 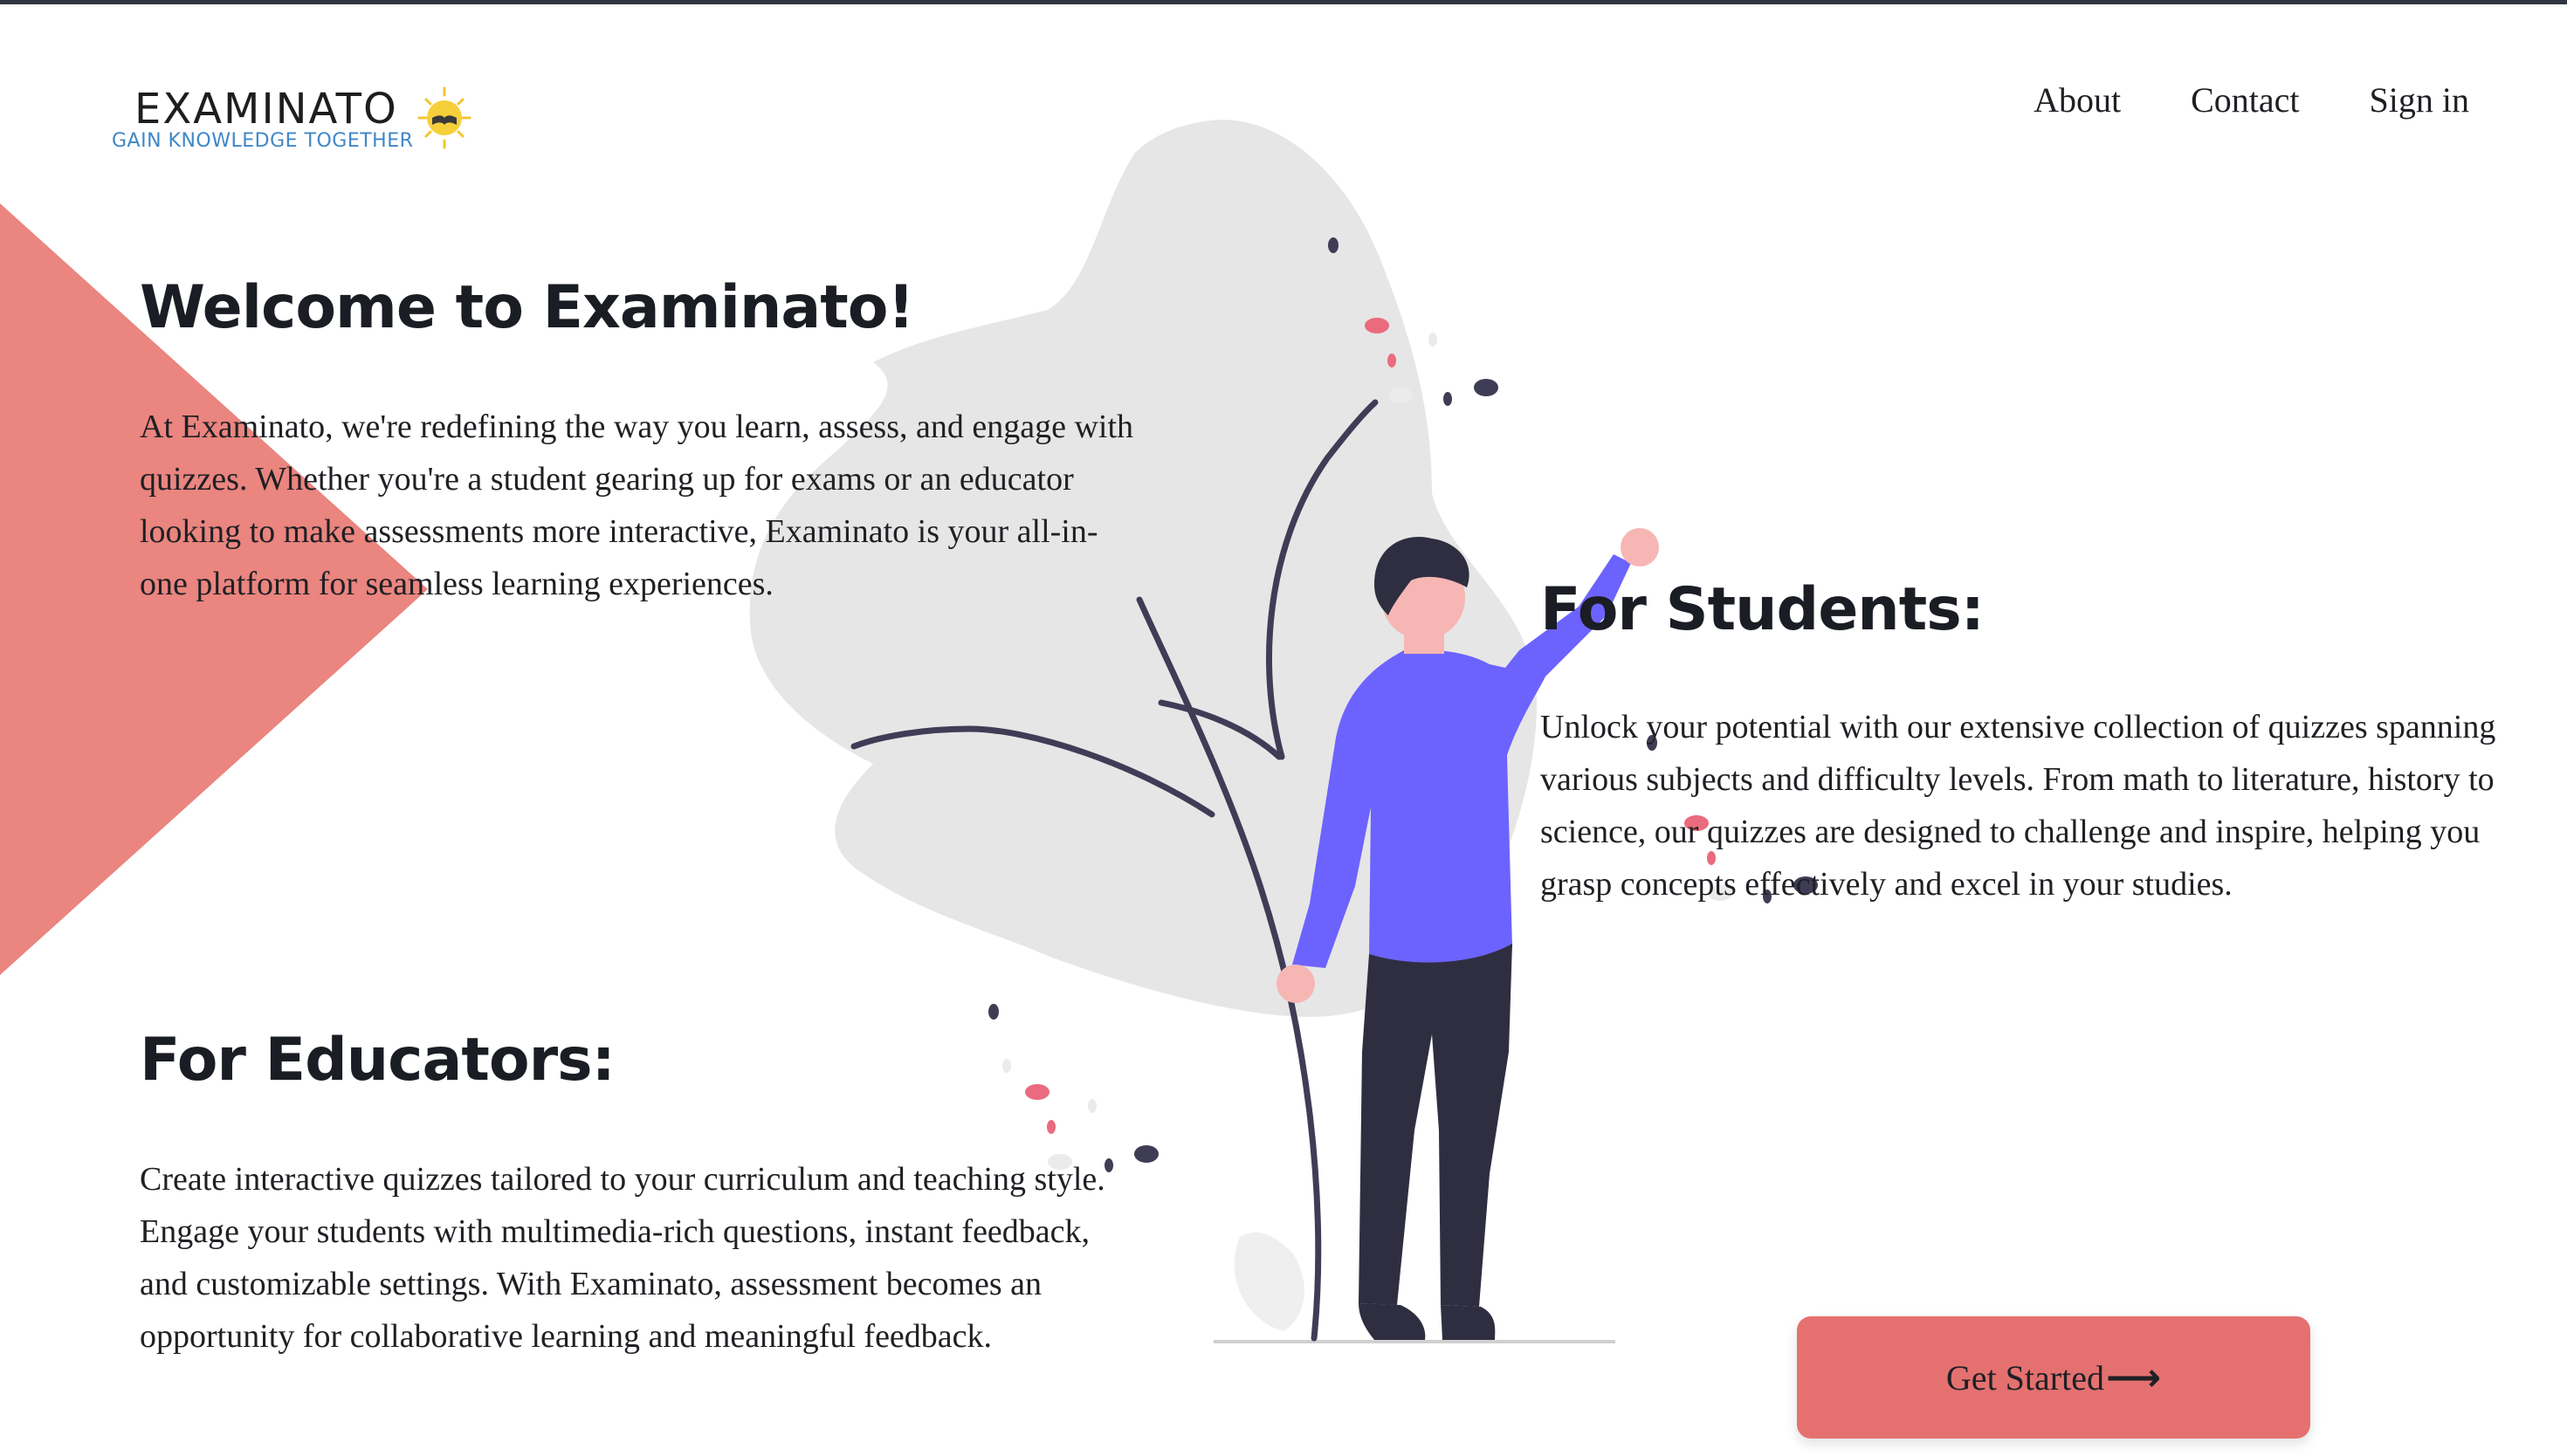 I want to click on educators-title: For Educators:, so click(x=378, y=1060).